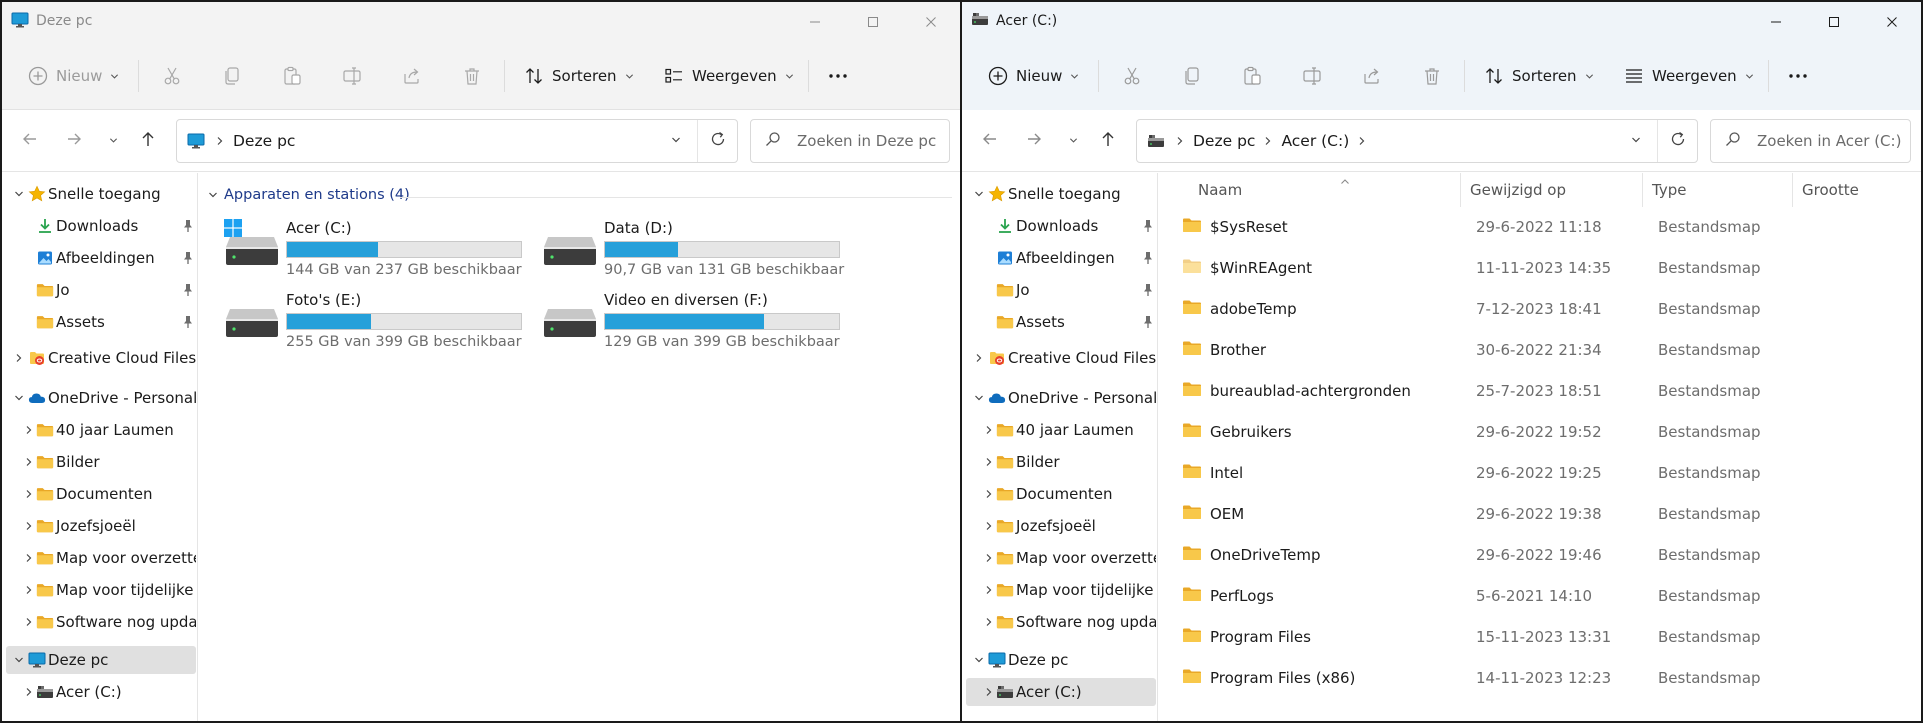 Image resolution: width=1923 pixels, height=723 pixels. What do you see at coordinates (1540, 555) in the screenshot?
I see `file-row: OneDriveTemp 29-6-2022 19:46 Bestandsmap` at bounding box center [1540, 555].